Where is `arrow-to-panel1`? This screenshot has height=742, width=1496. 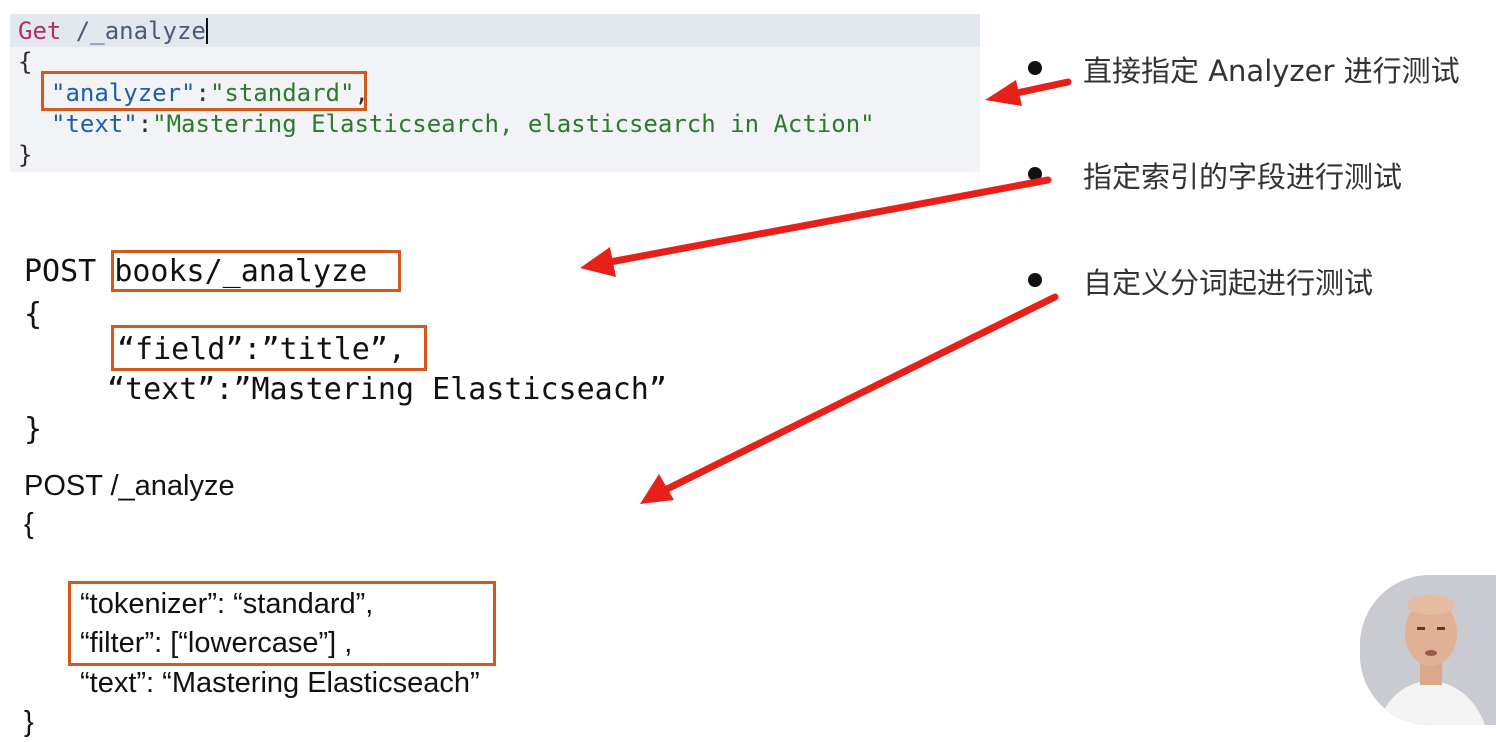 arrow-to-panel1 is located at coordinates (1040, 88).